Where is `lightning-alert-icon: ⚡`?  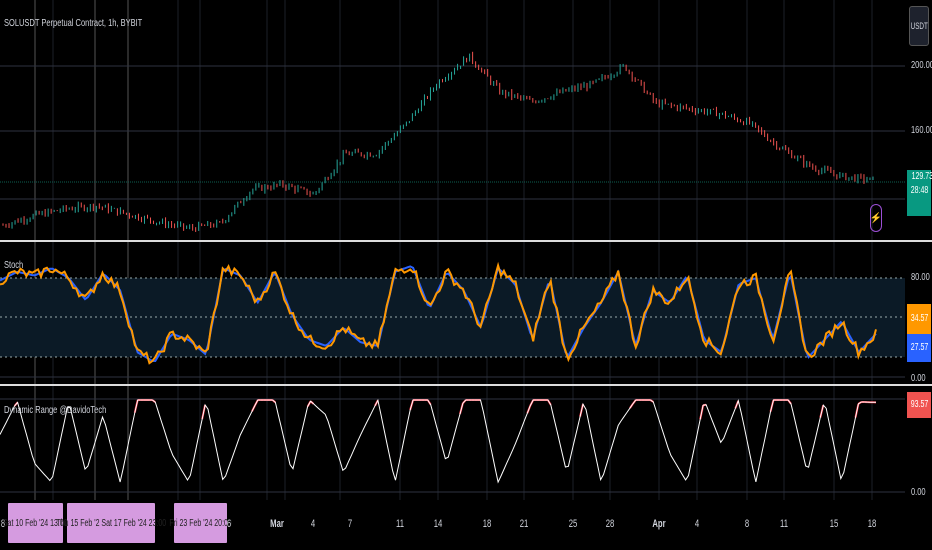 lightning-alert-icon: ⚡ is located at coordinates (876, 218).